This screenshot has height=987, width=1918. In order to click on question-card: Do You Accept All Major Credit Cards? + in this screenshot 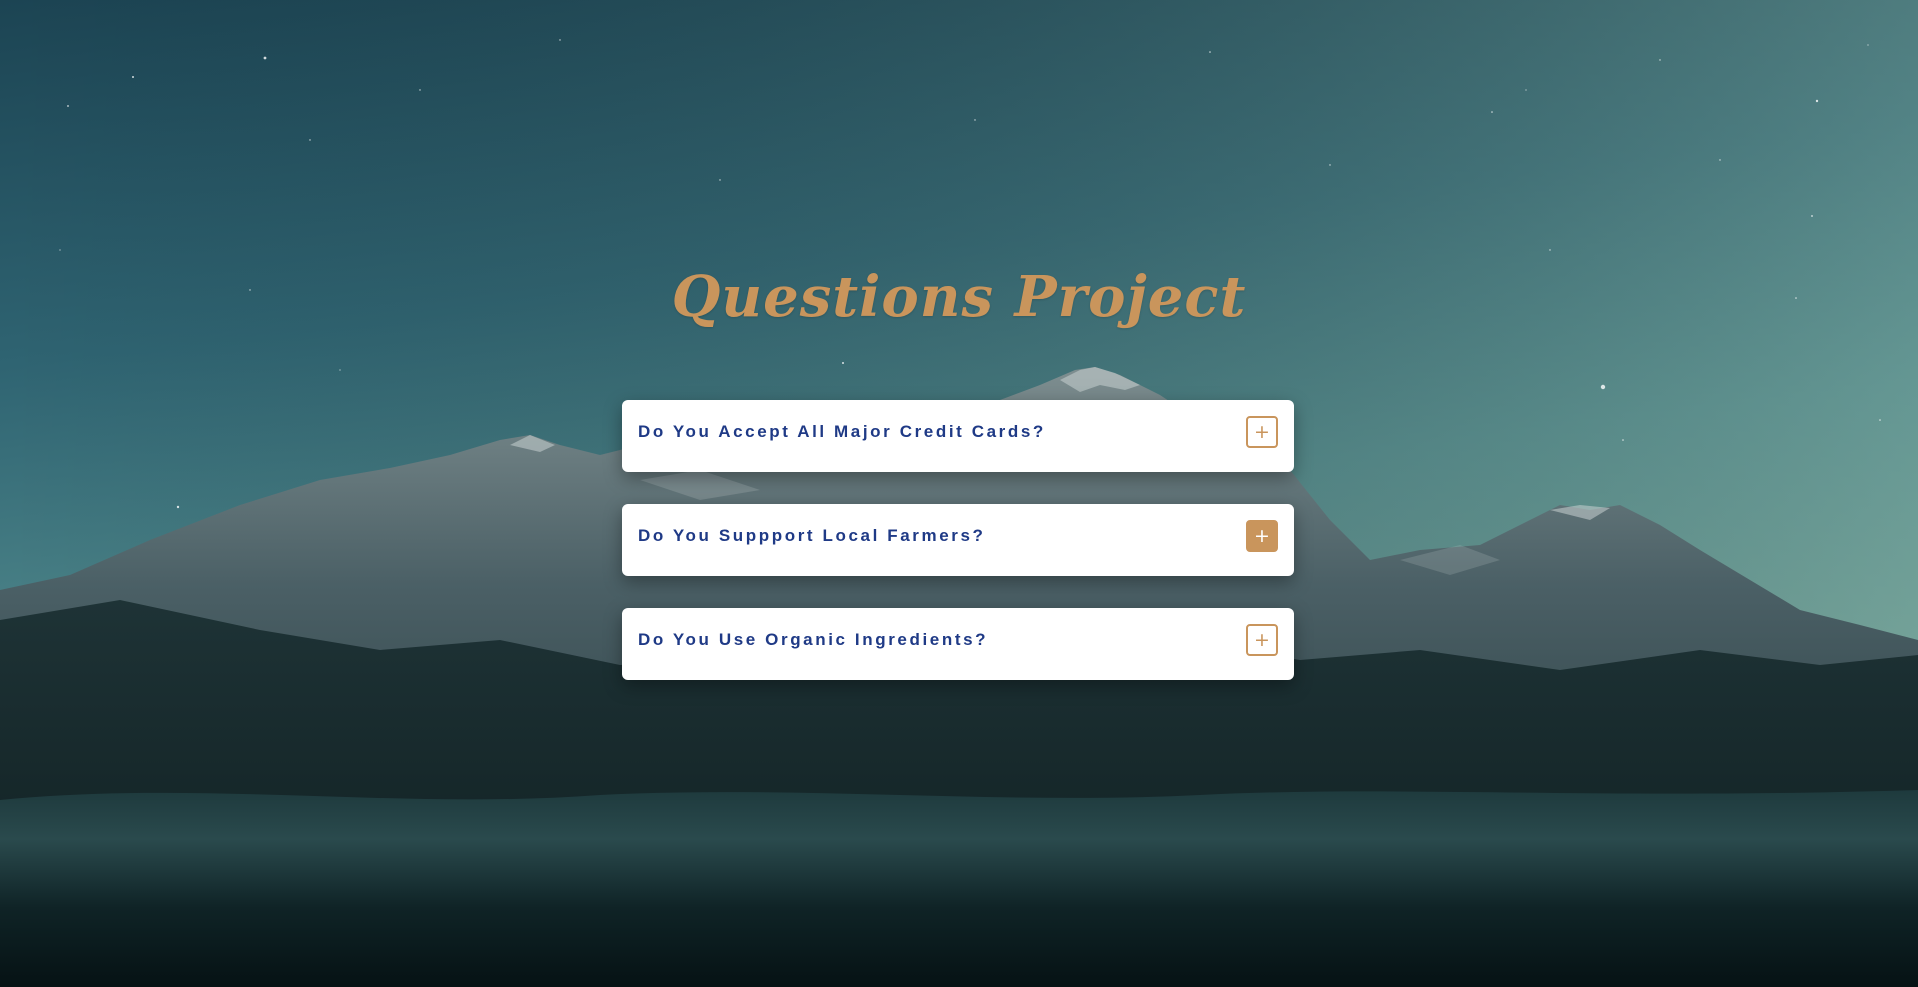, I will do `click(958, 436)`.